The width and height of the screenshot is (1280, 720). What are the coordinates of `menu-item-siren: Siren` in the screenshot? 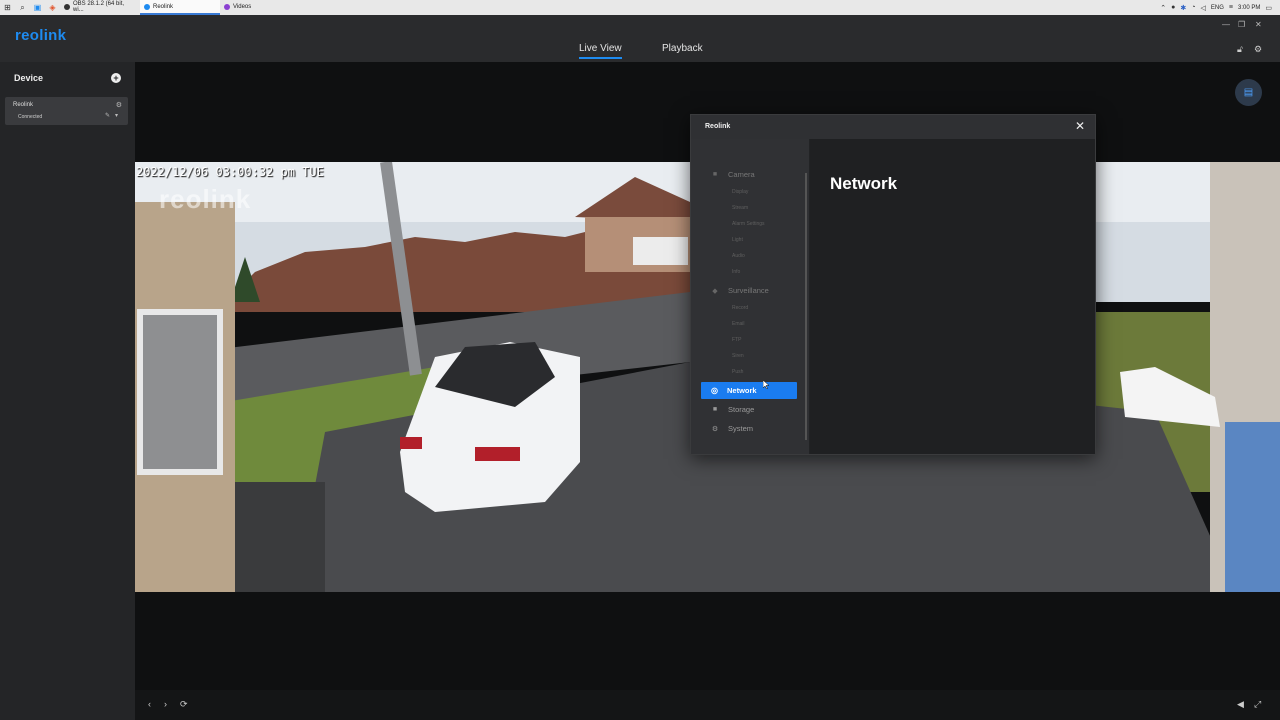 It's located at (738, 356).